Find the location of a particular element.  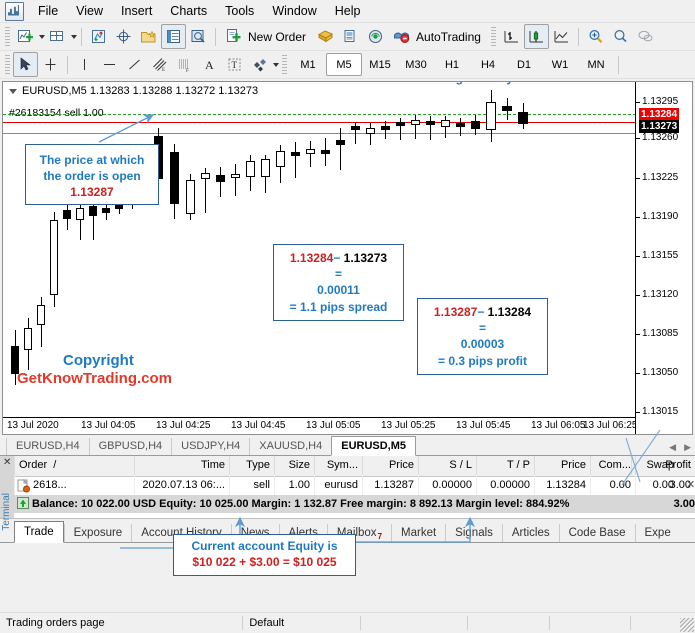

menu-item-window: Window is located at coordinates (294, 11).